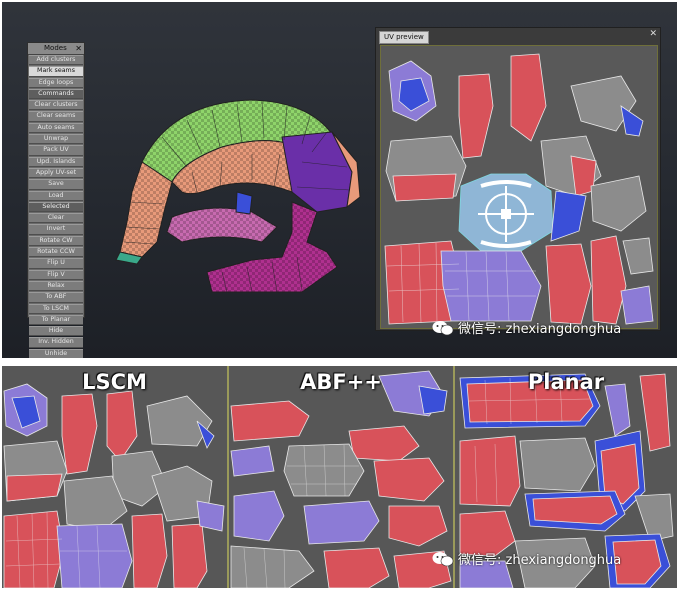  I want to click on mode-button-mark-seams: Mark seams, so click(56, 71).